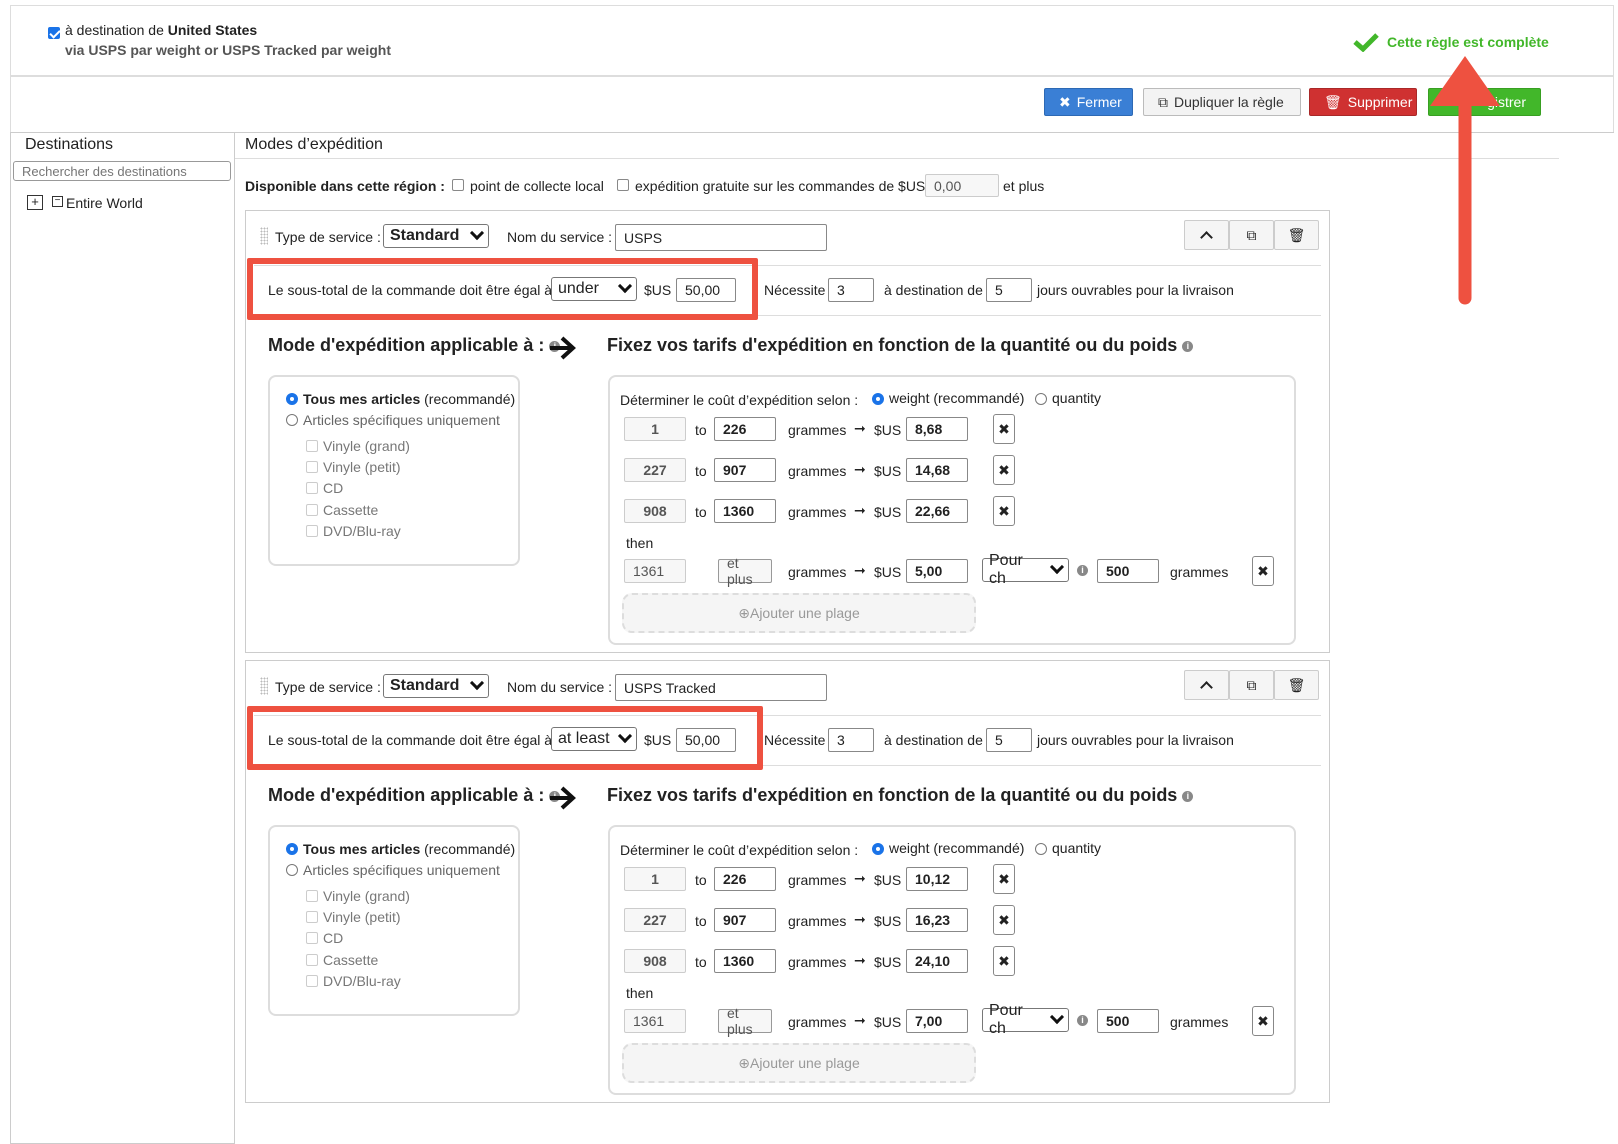  Describe the element at coordinates (54, 33) in the screenshot. I see `rule-enabled-checkbox` at that location.